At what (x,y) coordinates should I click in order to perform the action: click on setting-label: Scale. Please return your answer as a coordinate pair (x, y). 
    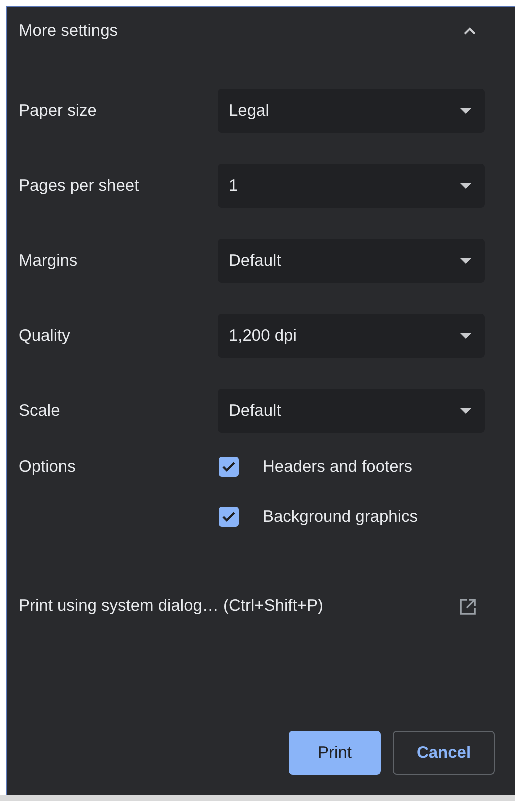
    Looking at the image, I should click on (40, 411).